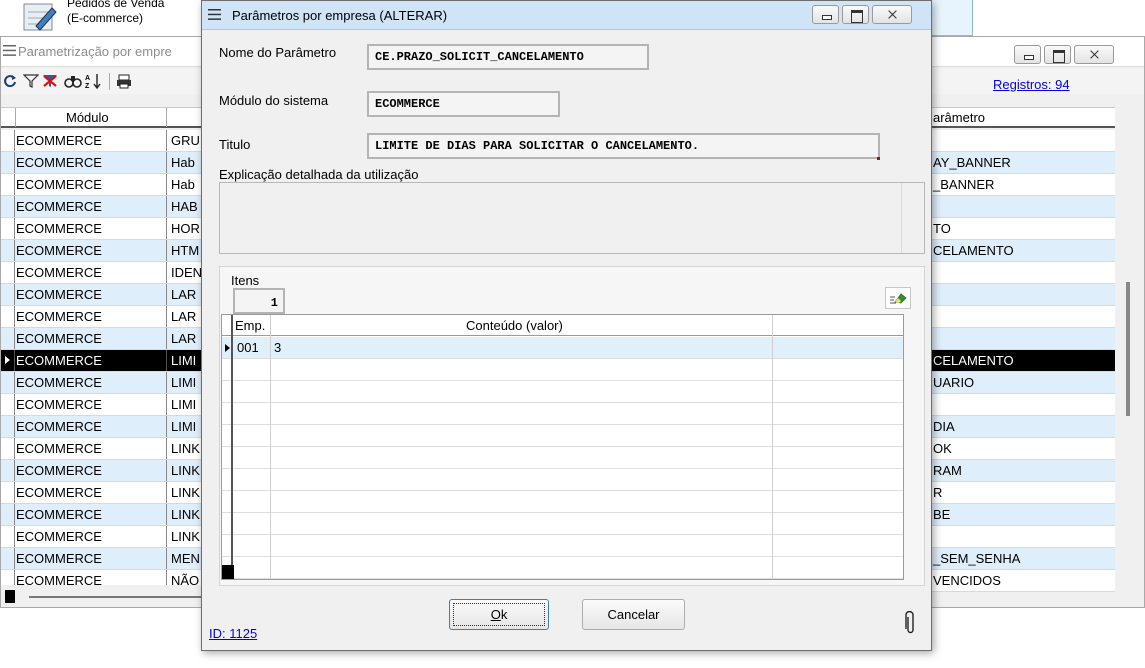 This screenshot has height=668, width=1145. I want to click on explicacao-textarea, so click(572, 218).